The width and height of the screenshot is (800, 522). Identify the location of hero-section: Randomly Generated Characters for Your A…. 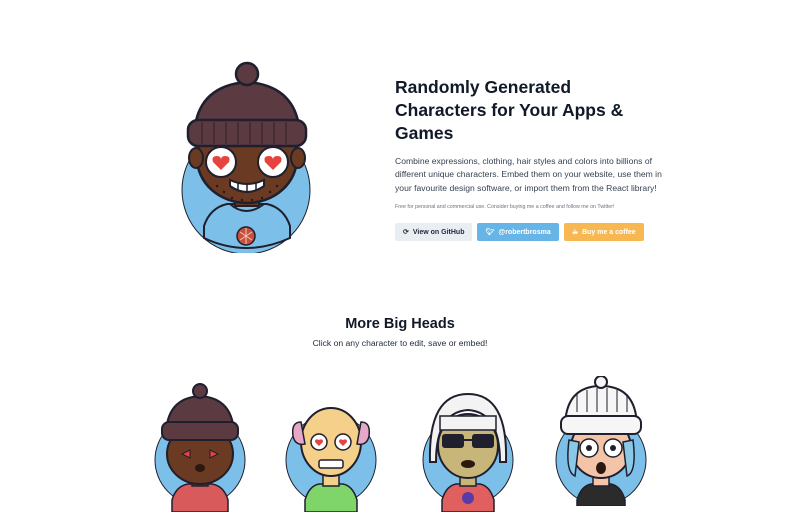
(530, 159).